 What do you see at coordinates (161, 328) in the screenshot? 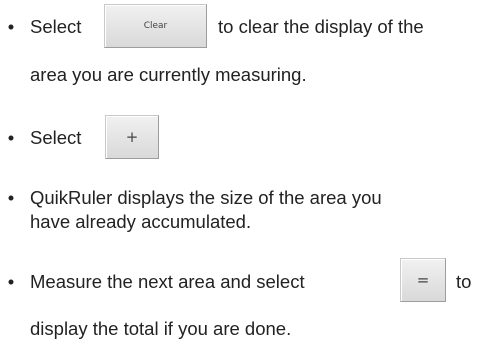
I see `step-4-continuation: display the total if you are done.` at bounding box center [161, 328].